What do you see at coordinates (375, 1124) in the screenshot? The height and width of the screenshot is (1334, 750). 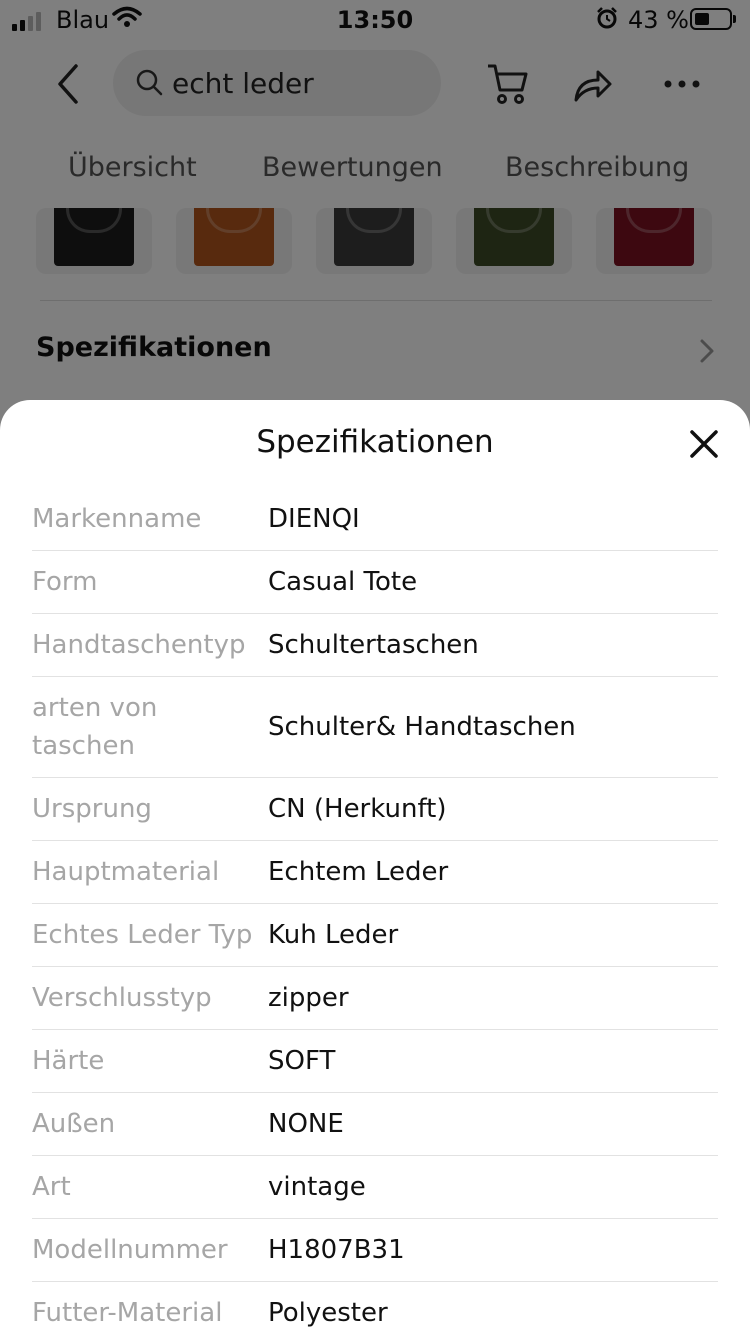 I see `spec-row: Außen NONE` at bounding box center [375, 1124].